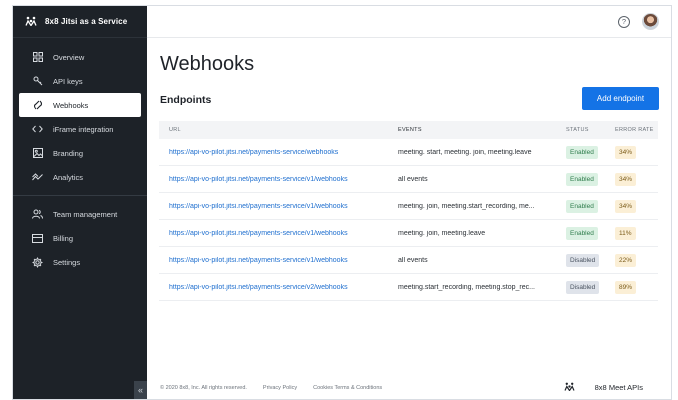  I want to click on sidebar-item-overview: Overview, so click(80, 57).